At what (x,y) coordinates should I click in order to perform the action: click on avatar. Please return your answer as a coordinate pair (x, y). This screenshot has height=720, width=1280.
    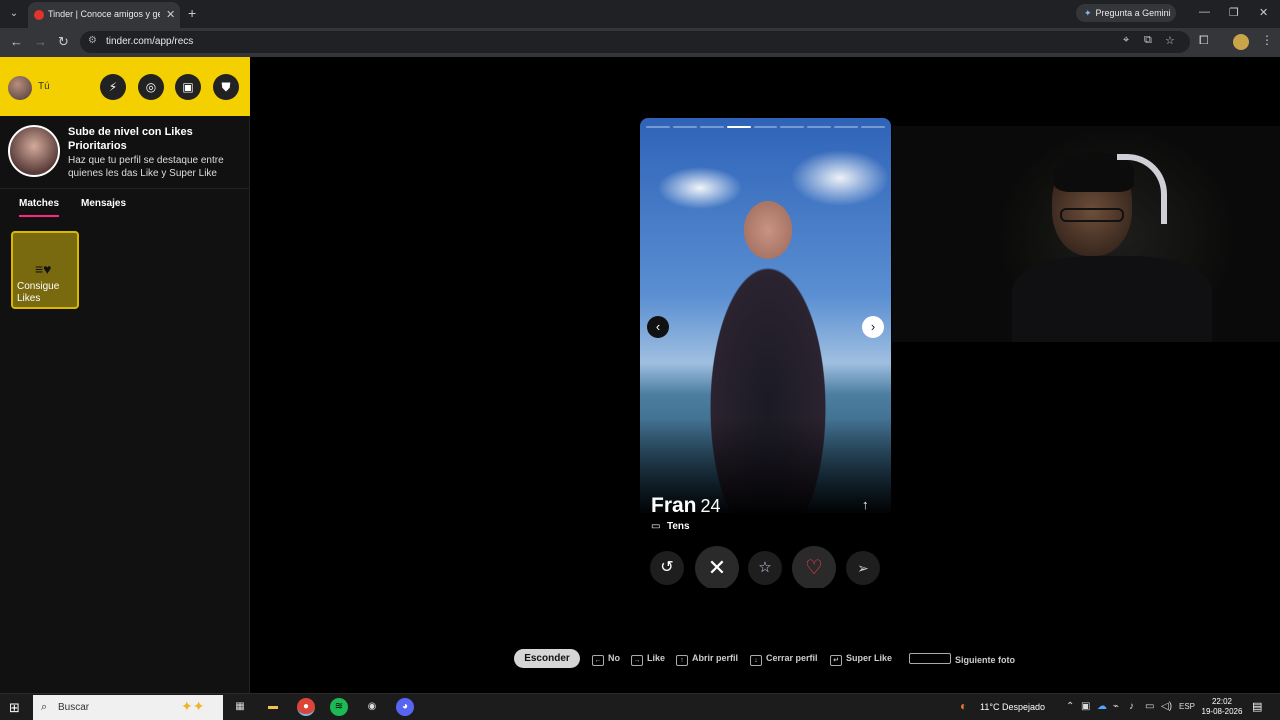
    Looking at the image, I should click on (20, 88).